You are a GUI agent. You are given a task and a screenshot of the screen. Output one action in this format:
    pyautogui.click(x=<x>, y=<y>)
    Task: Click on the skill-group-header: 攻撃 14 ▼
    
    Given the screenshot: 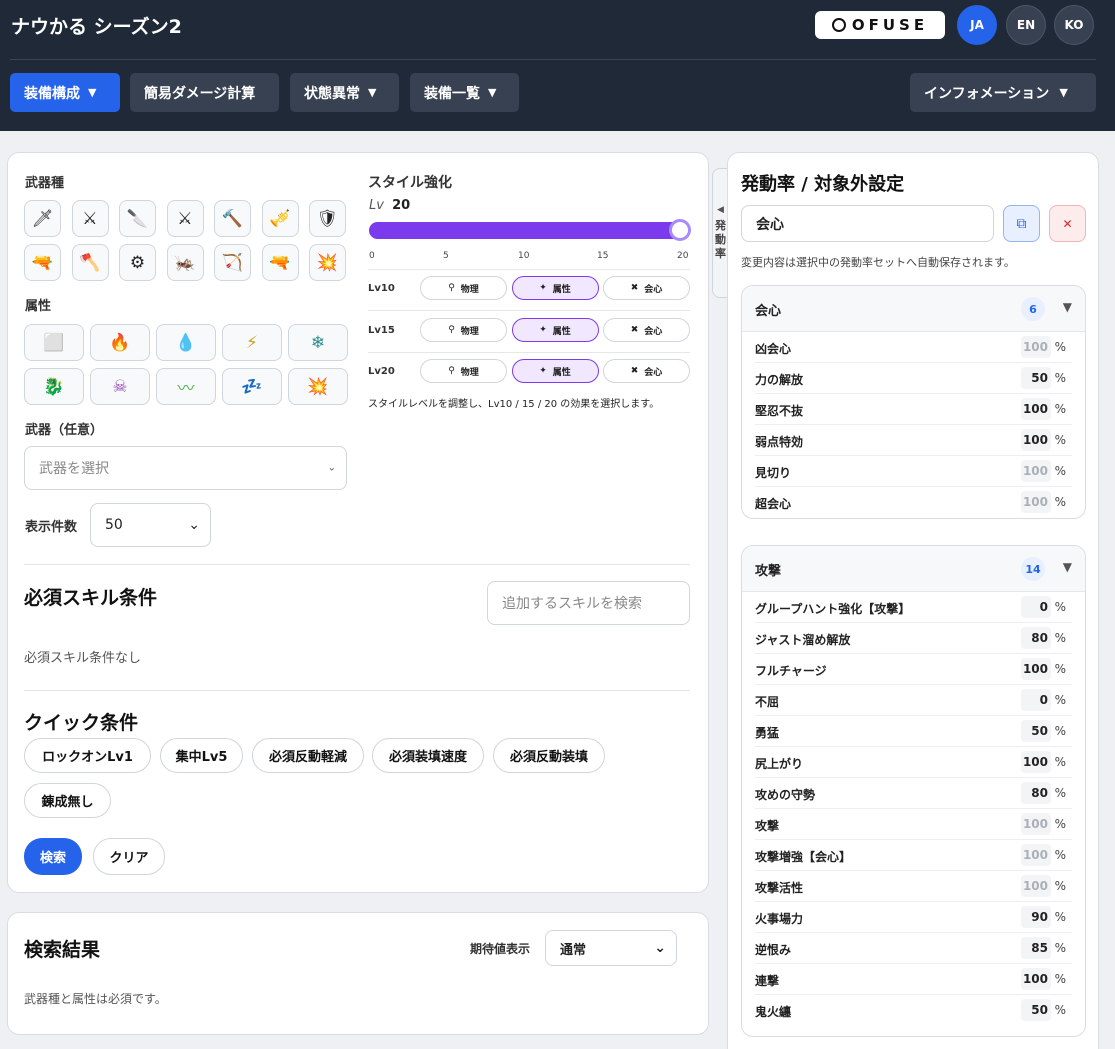 What is the action you would take?
    pyautogui.click(x=913, y=569)
    